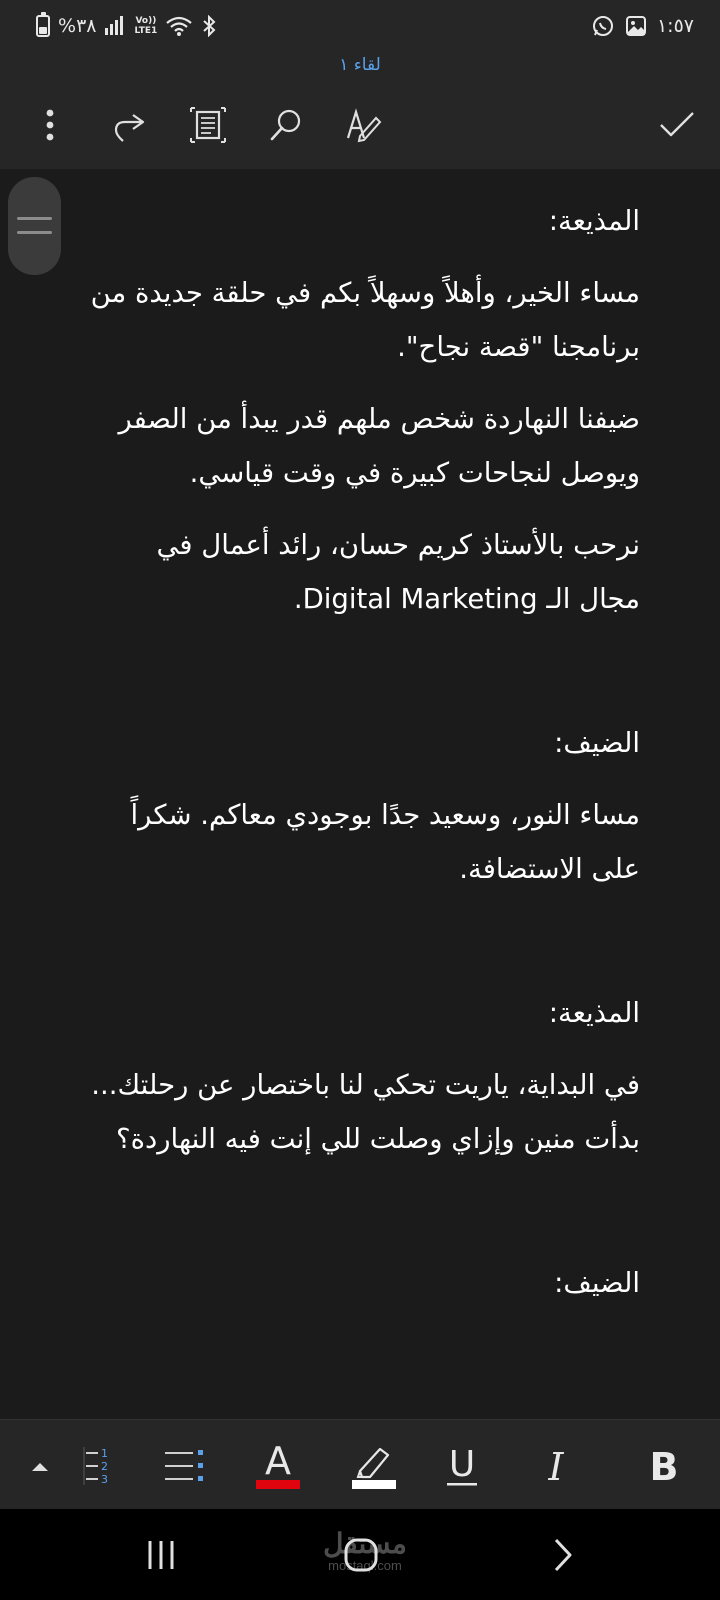  I want to click on more-vert-icon, so click(50, 125).